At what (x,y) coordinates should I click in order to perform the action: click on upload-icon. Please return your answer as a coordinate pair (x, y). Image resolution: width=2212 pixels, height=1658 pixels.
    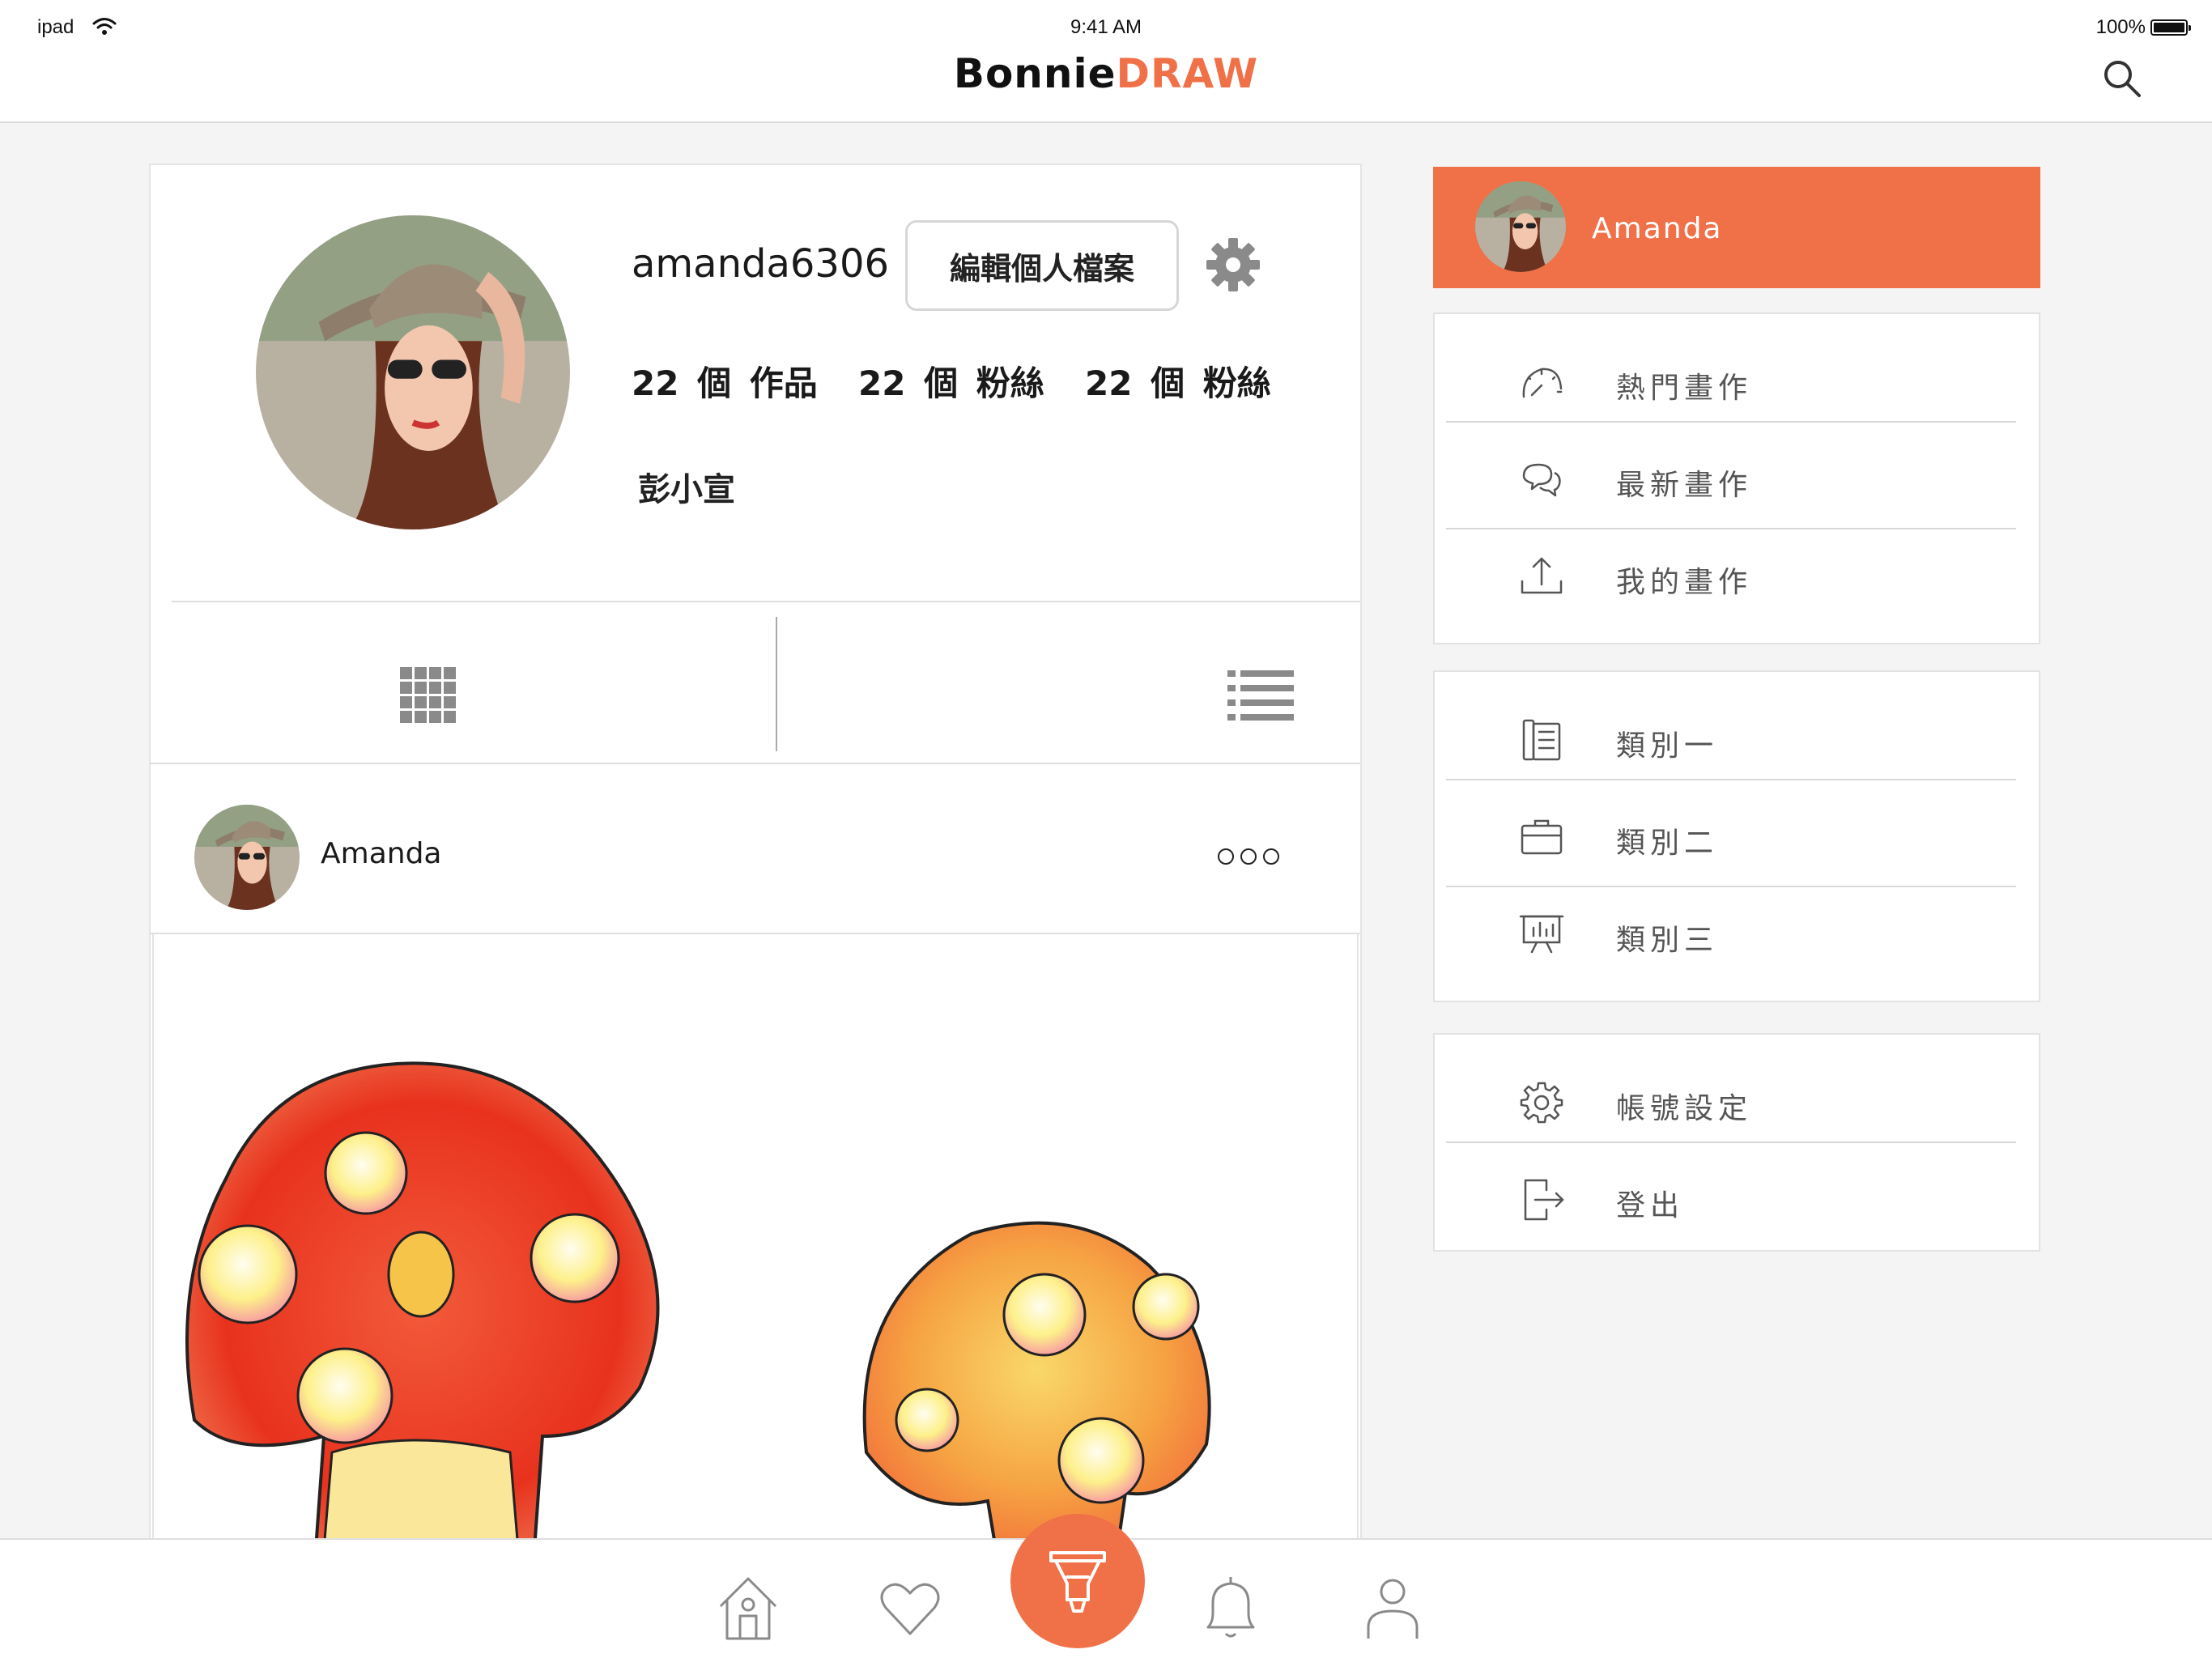
    Looking at the image, I should click on (1542, 575).